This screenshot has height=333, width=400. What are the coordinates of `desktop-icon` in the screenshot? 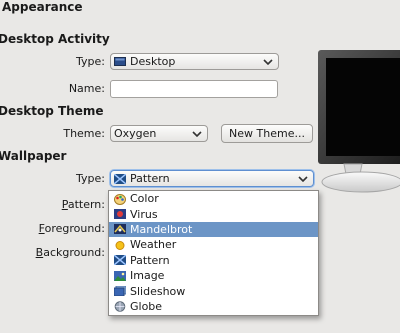 It's located at (120, 61).